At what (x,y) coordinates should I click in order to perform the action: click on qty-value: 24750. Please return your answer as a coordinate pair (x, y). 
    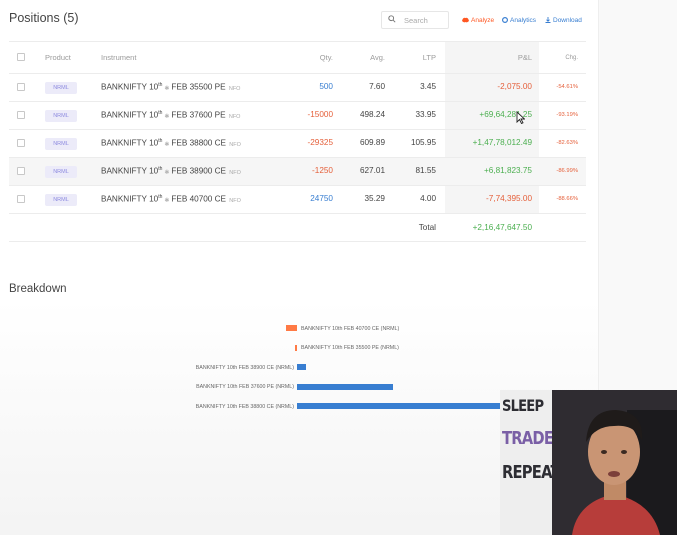
    Looking at the image, I should click on (321, 198).